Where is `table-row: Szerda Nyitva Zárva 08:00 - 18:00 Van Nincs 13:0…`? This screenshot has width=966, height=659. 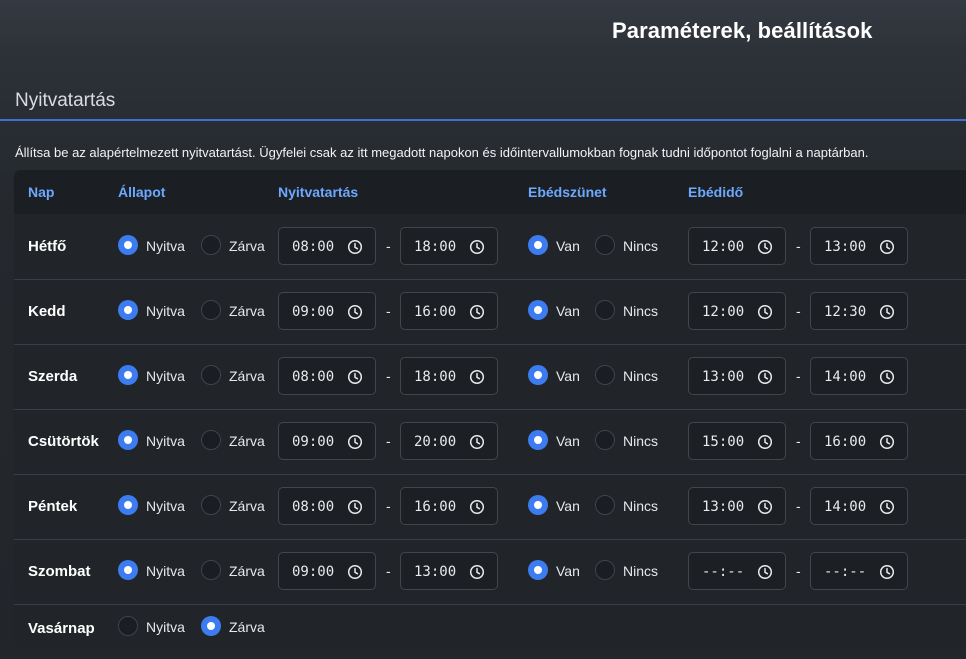
table-row: Szerda Nyitva Zárva 08:00 - 18:00 Van Nincs 13:0… is located at coordinates (490, 377).